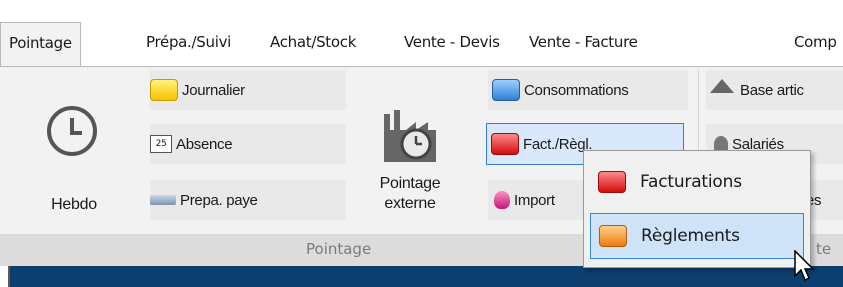 The width and height of the screenshot is (843, 287). I want to click on prepa-paye-button: Prepa. paye, so click(248, 200).